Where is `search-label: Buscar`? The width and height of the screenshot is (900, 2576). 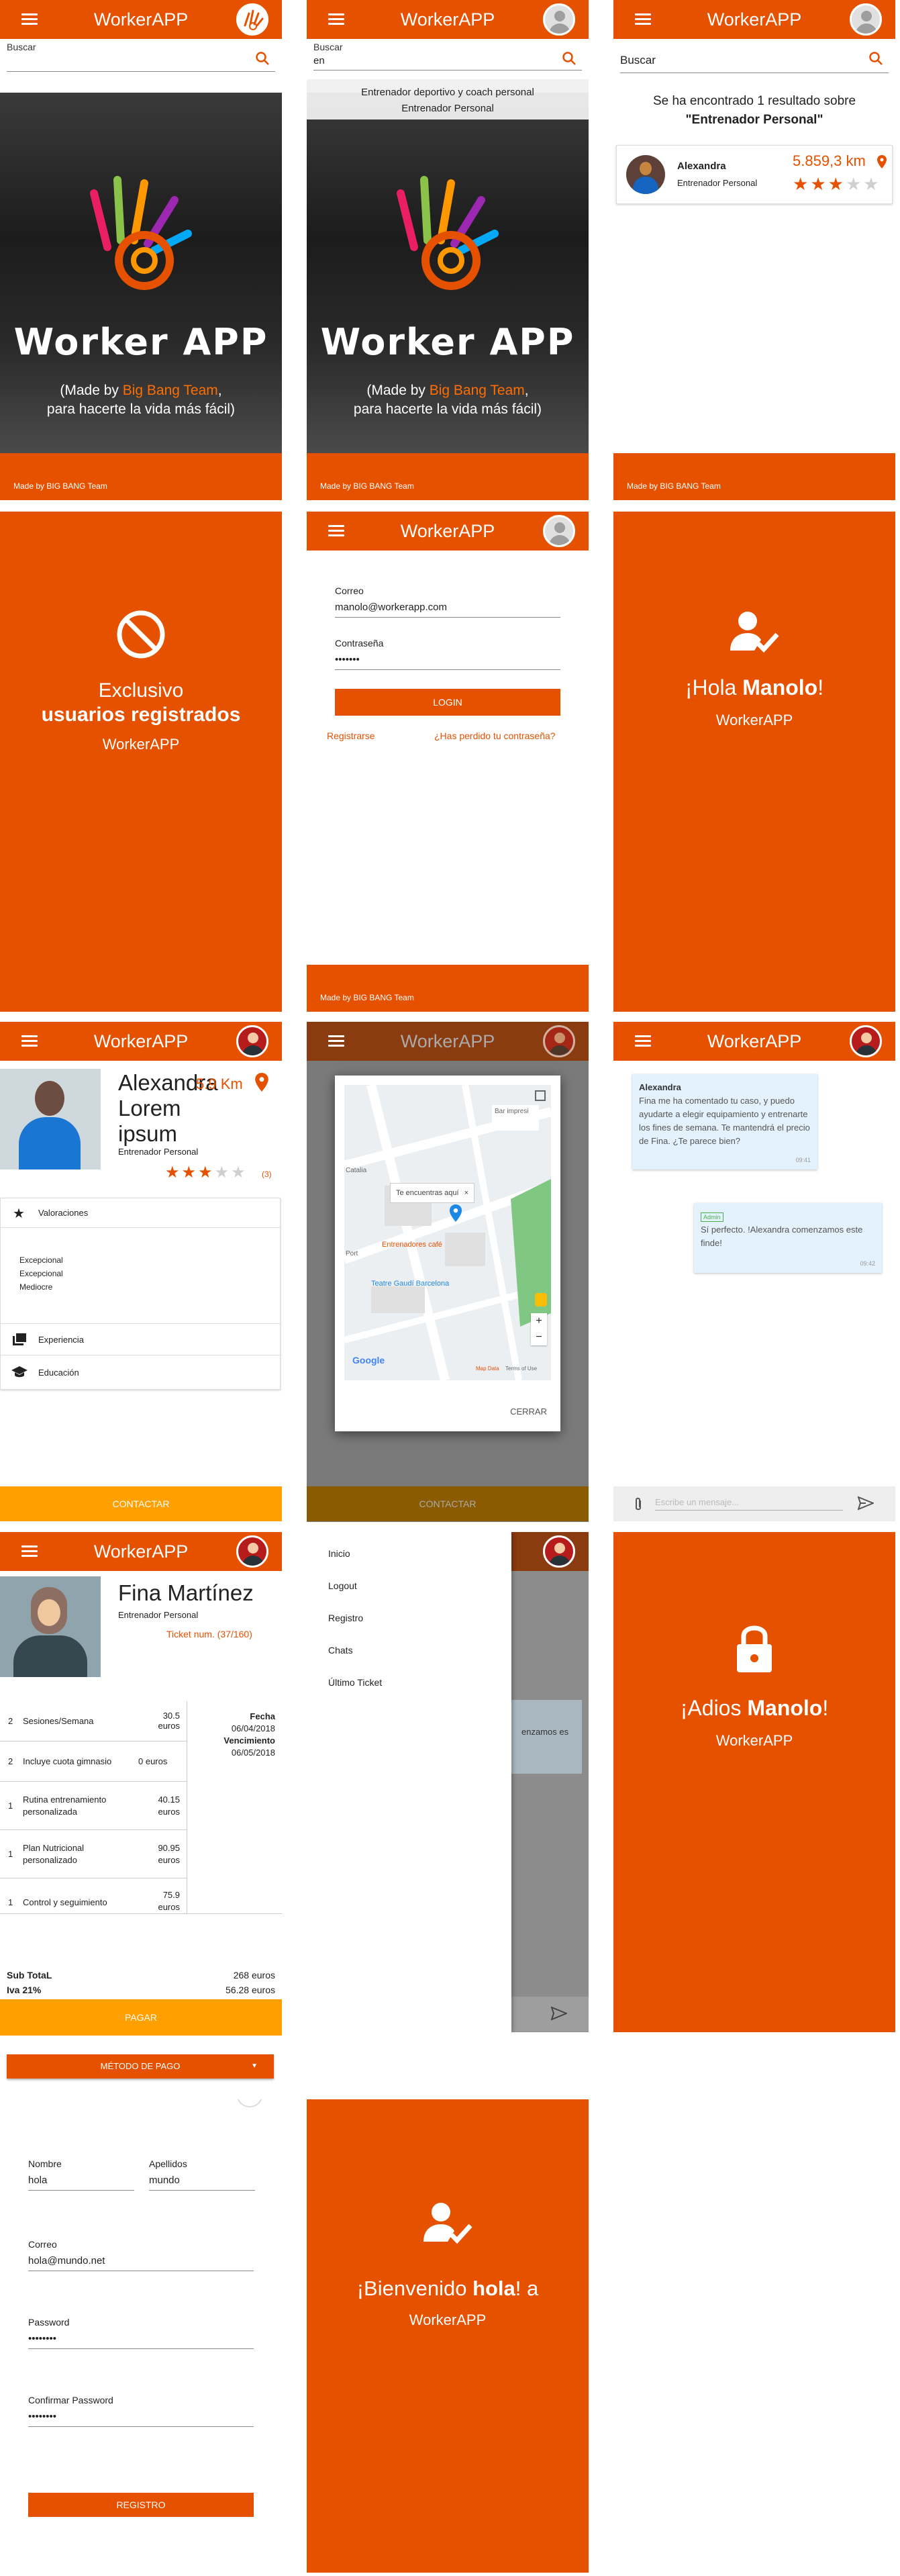 search-label: Buscar is located at coordinates (21, 47).